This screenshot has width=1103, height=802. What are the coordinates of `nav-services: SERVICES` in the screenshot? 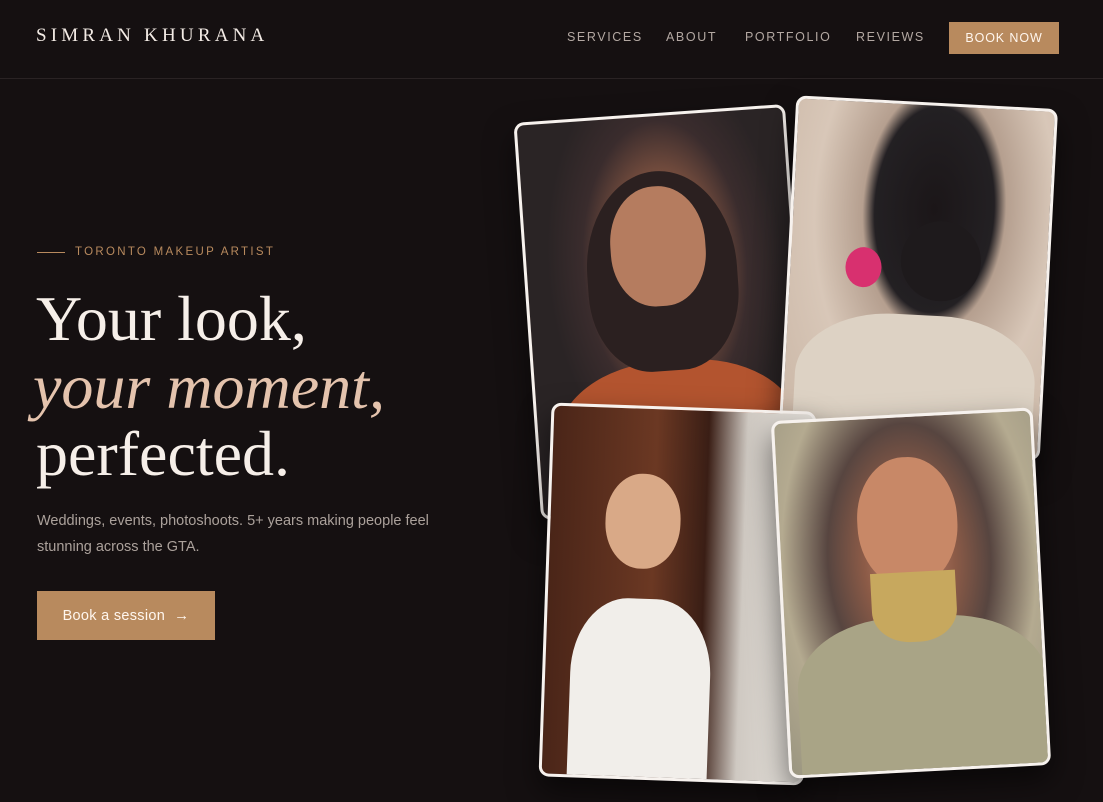 It's located at (605, 37).